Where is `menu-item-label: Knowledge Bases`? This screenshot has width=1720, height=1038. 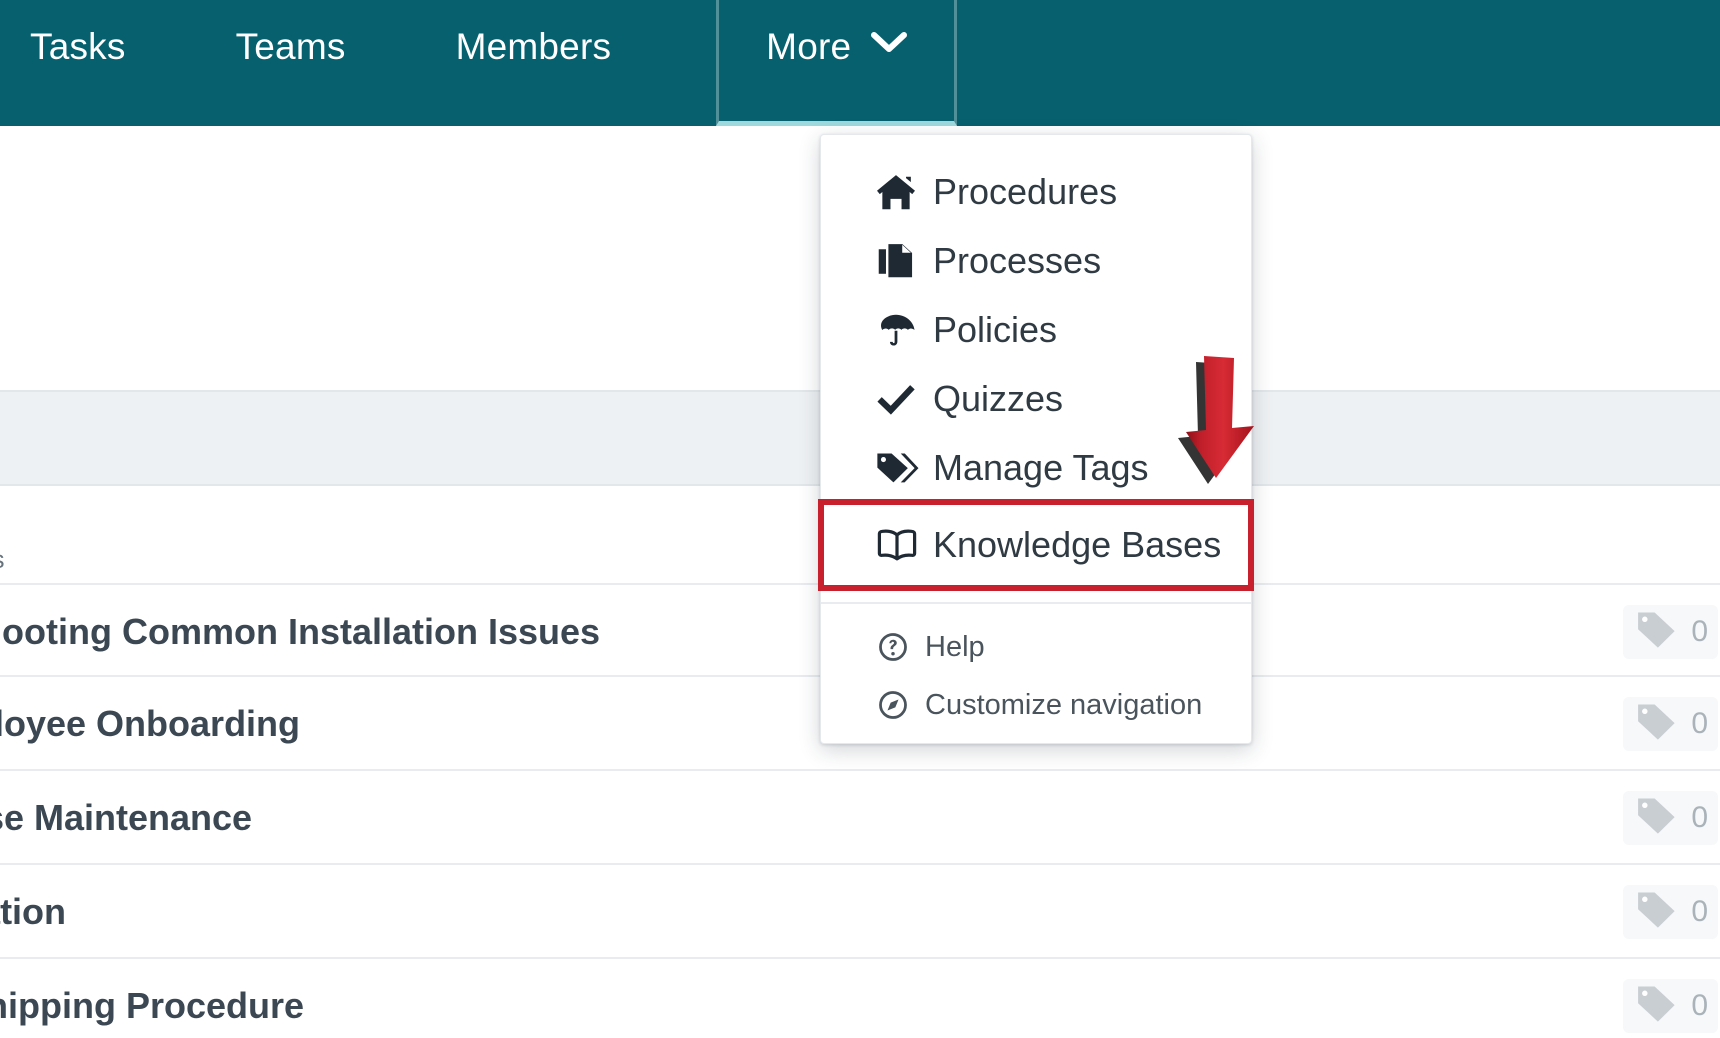 menu-item-label: Knowledge Bases is located at coordinates (1077, 544).